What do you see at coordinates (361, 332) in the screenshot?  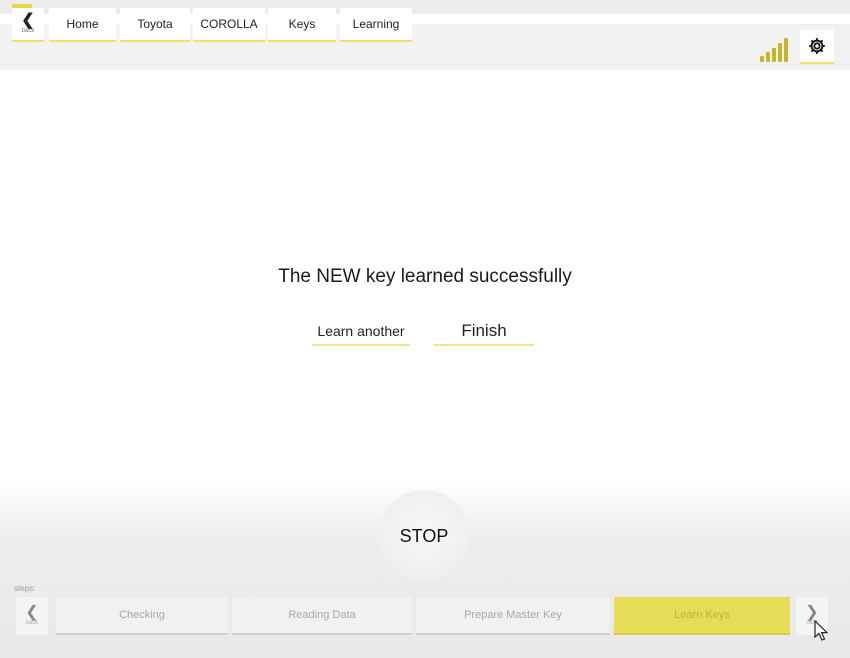 I see `learn-another-button: Learn another` at bounding box center [361, 332].